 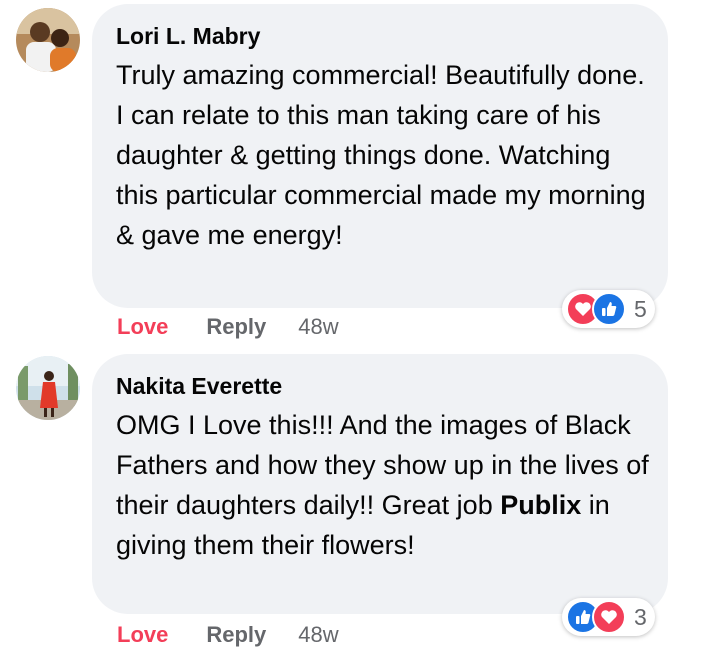 I want to click on love-icon, so click(x=609, y=617).